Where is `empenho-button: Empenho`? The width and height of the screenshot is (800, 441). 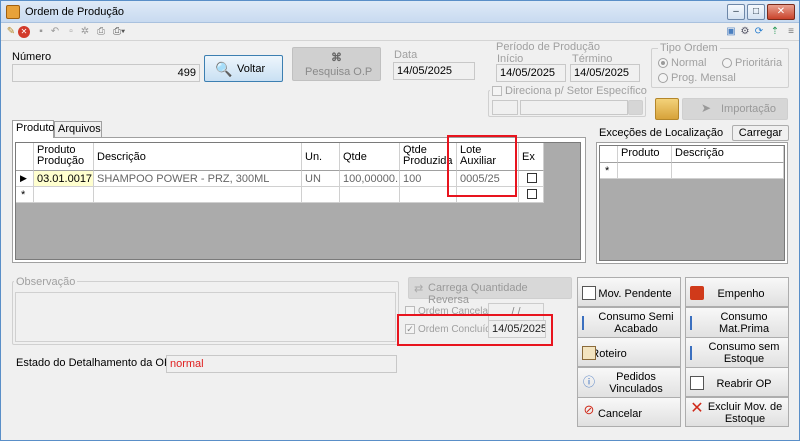
empenho-button: Empenho is located at coordinates (737, 292).